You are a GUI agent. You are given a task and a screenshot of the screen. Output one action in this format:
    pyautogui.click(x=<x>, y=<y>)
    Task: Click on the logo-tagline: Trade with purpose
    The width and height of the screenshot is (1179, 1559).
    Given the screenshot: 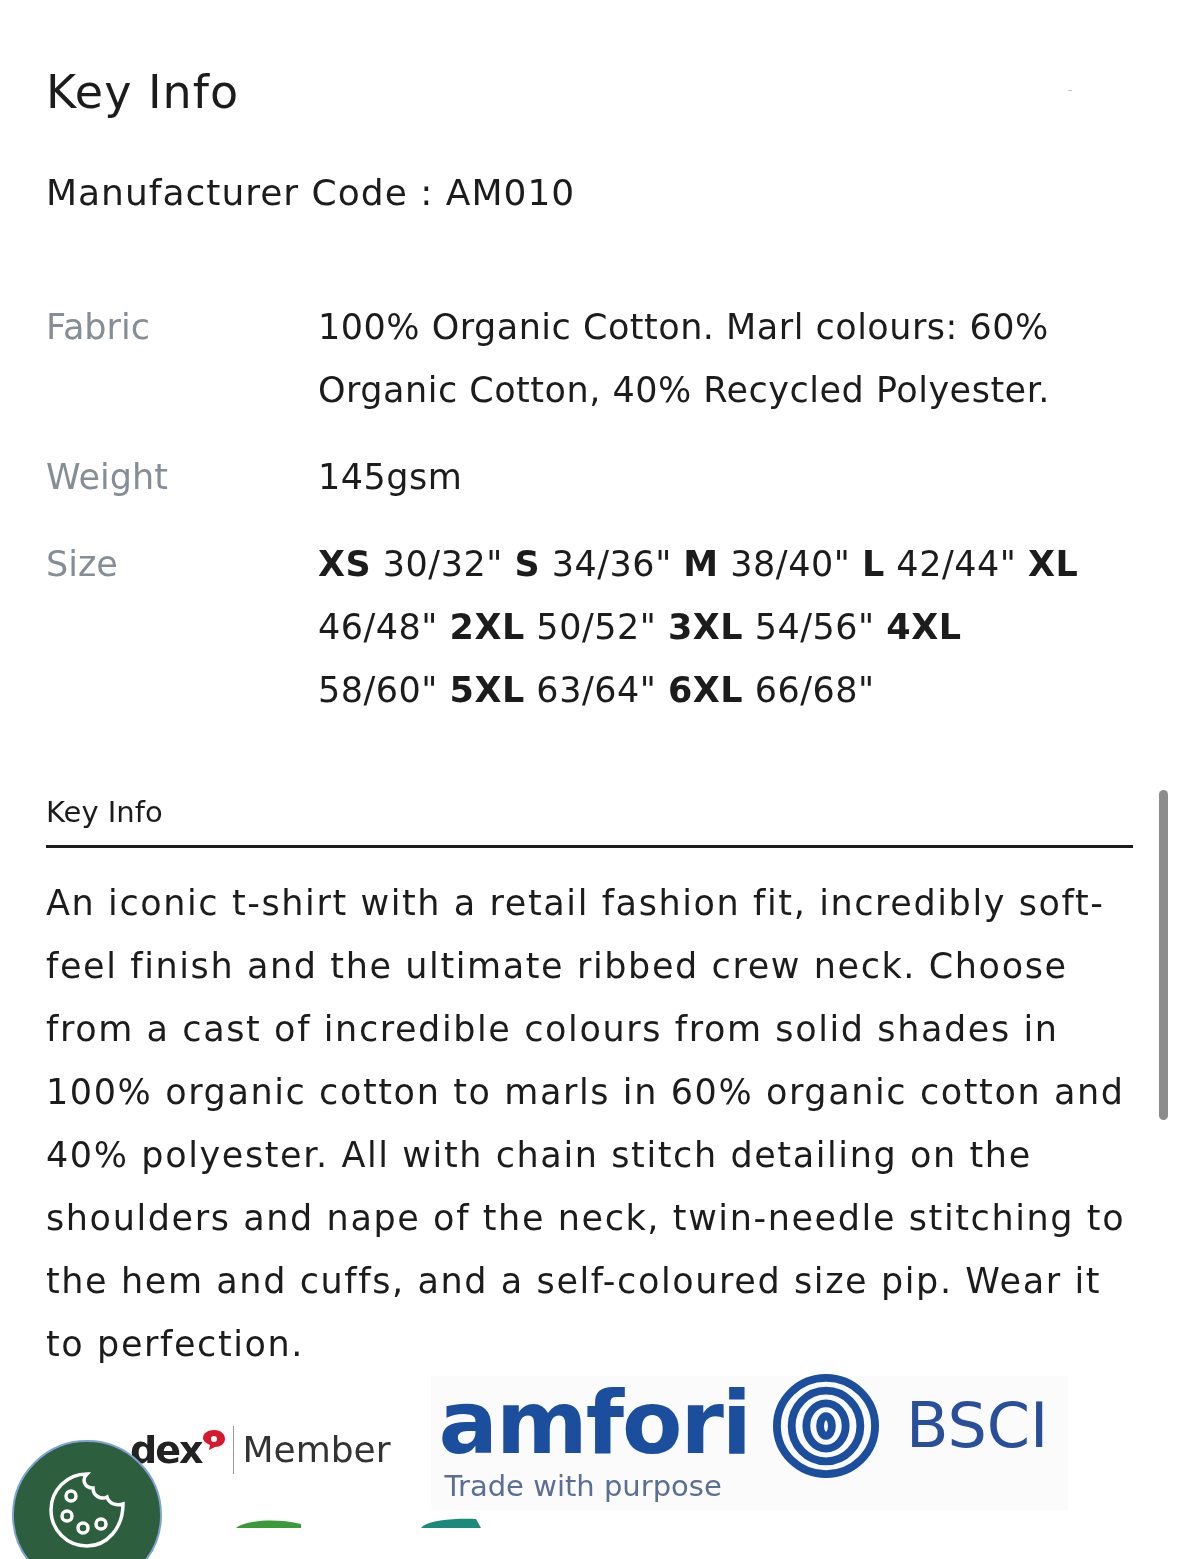 What is the action you would take?
    pyautogui.click(x=583, y=1486)
    